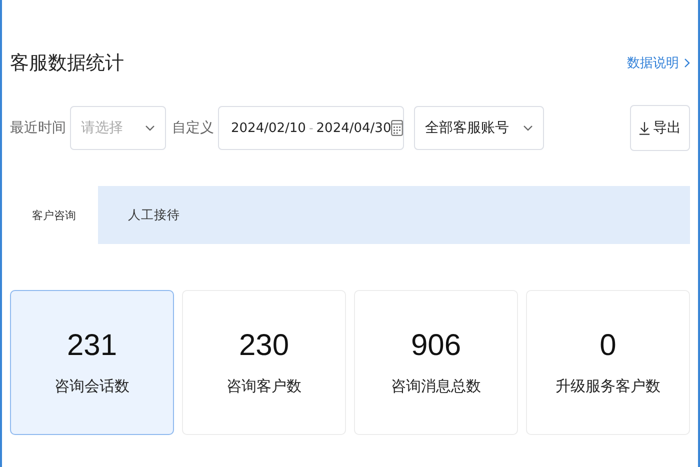 The height and width of the screenshot is (467, 700). I want to click on stat-label: 咨询客户数, so click(264, 386).